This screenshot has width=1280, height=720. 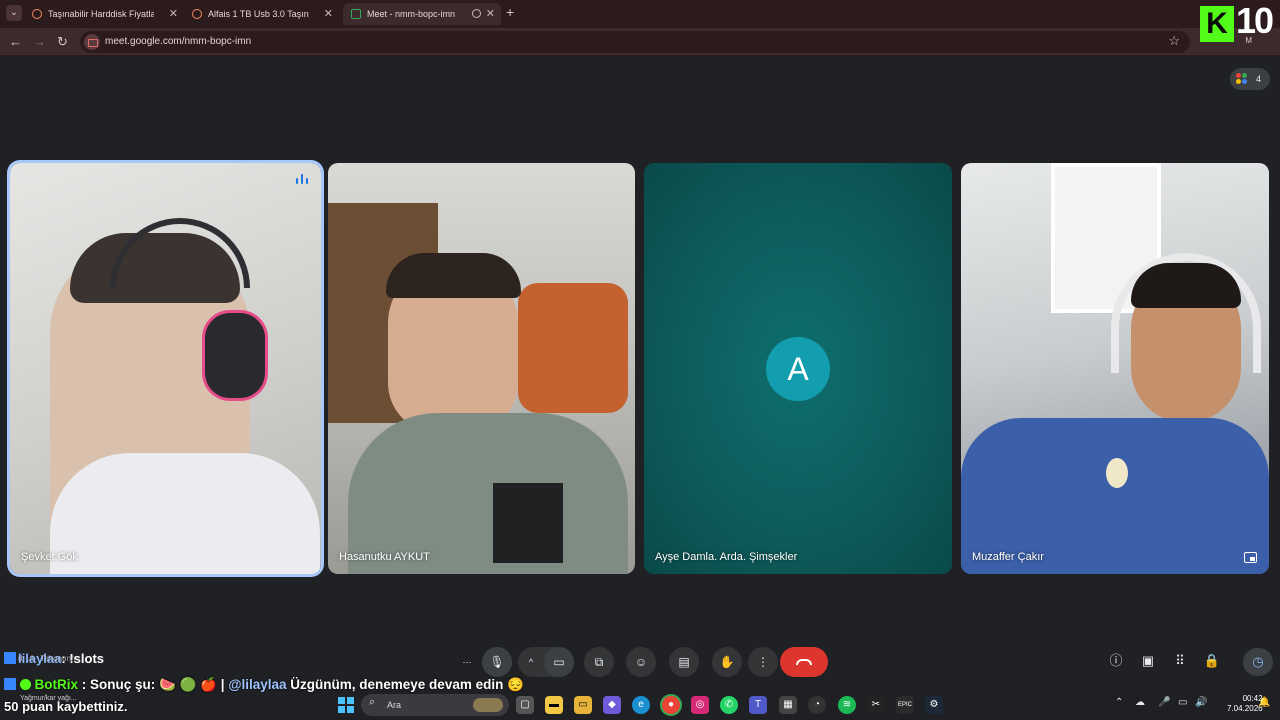 I want to click on tray-expand-icon: ⌃, so click(x=1119, y=702).